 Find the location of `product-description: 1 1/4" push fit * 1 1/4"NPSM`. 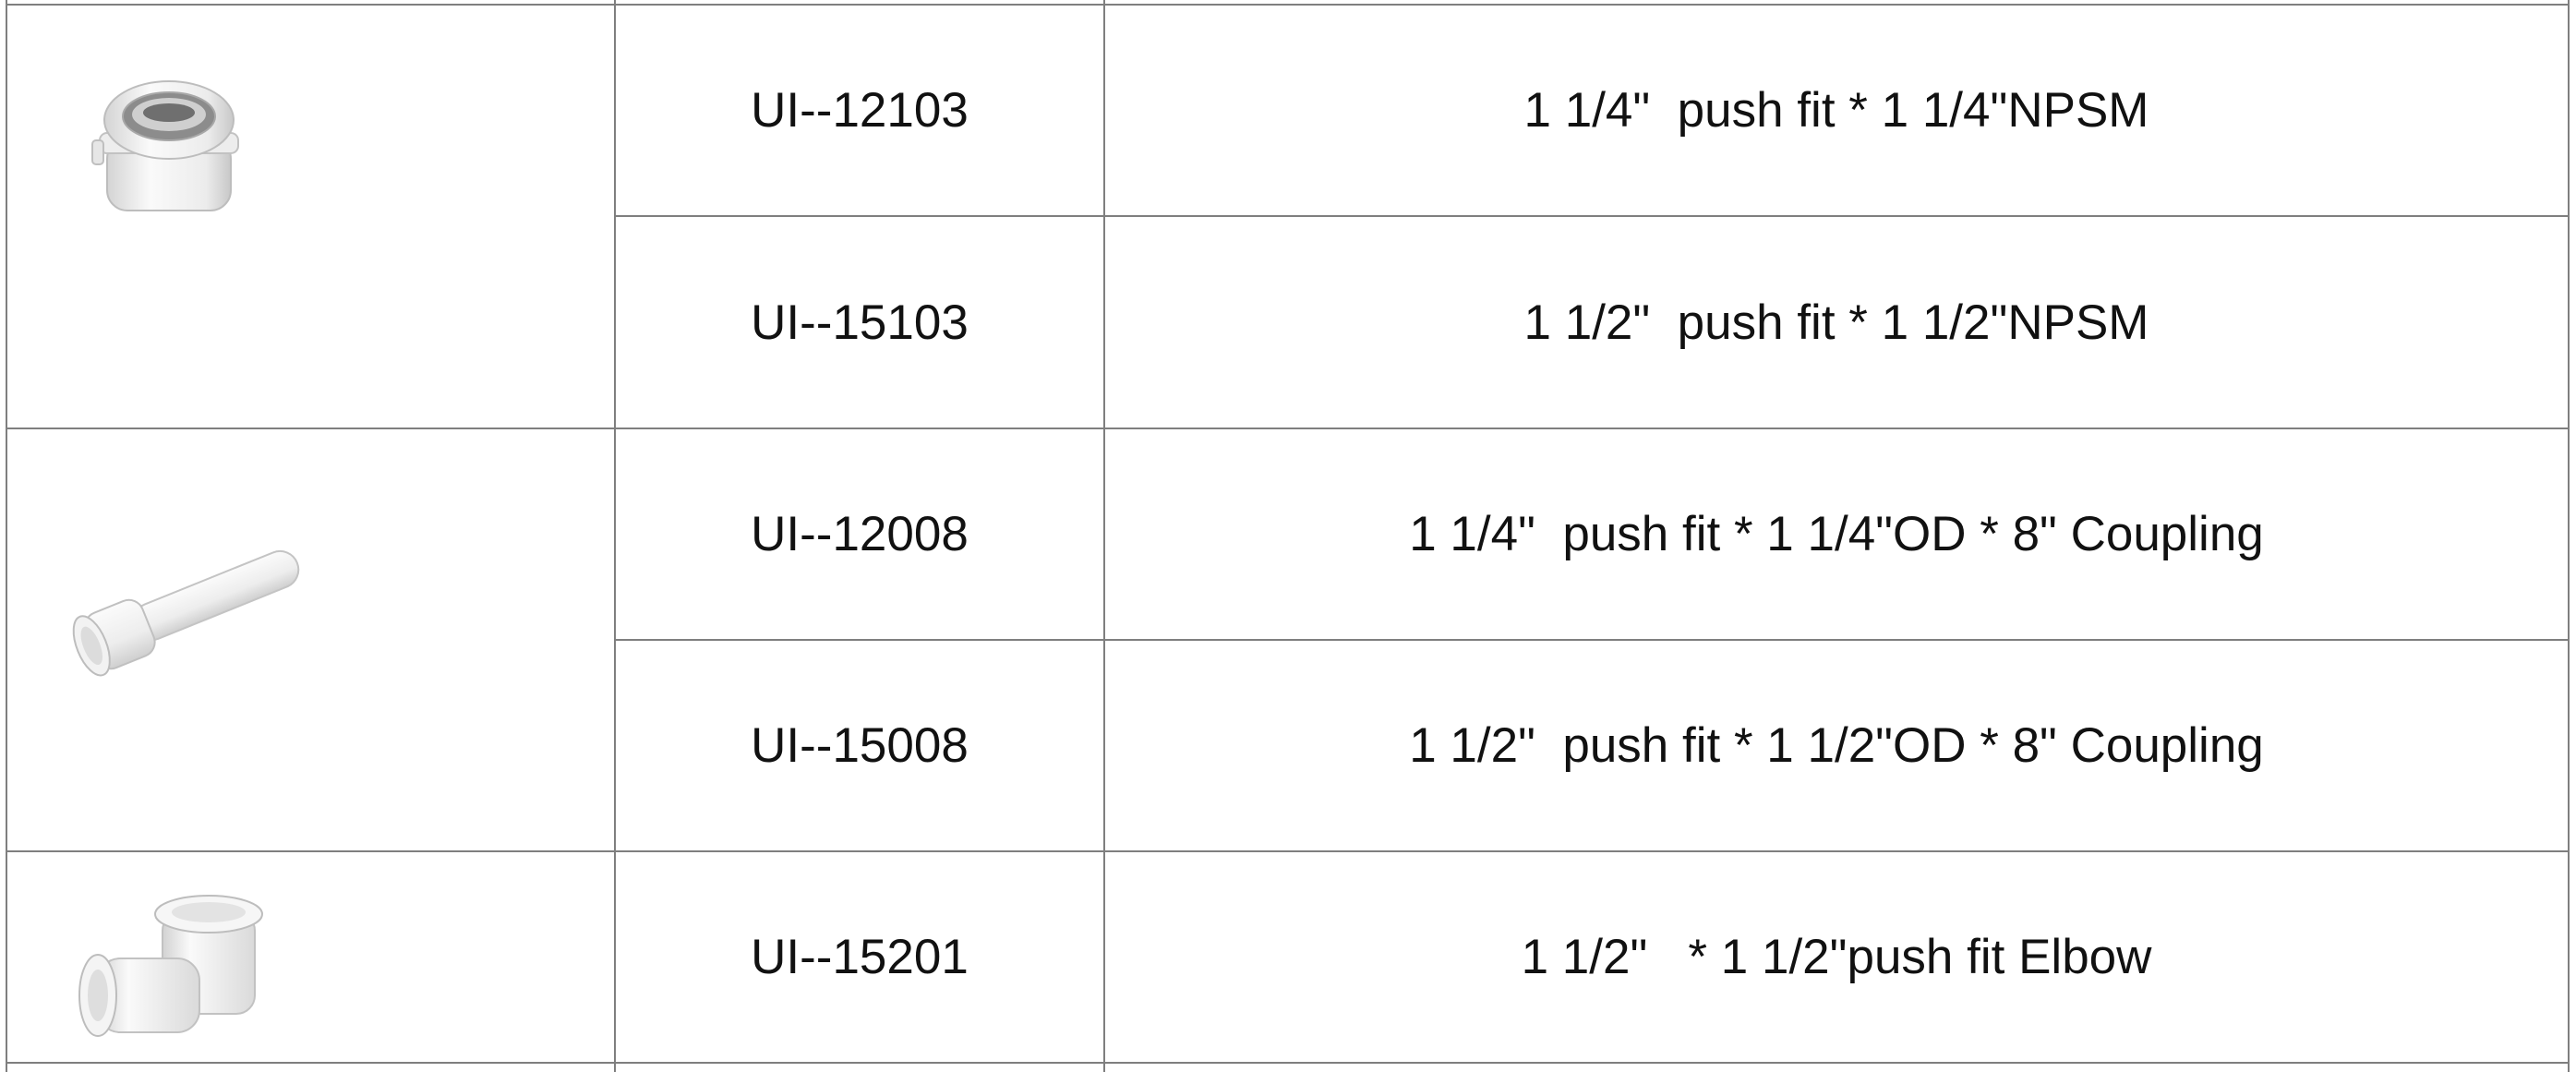

product-description: 1 1/4" push fit * 1 1/4"NPSM is located at coordinates (1836, 110).